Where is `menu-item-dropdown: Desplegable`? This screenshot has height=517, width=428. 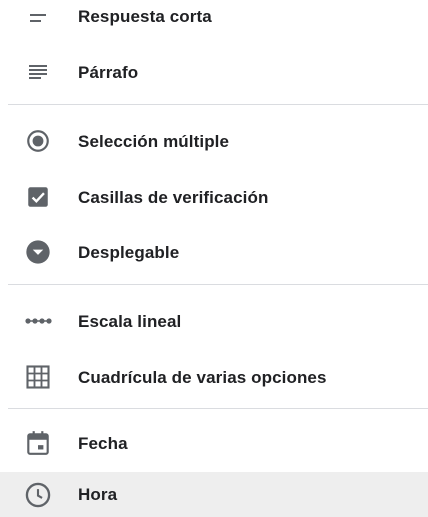
menu-item-dropdown: Desplegable is located at coordinates (214, 252).